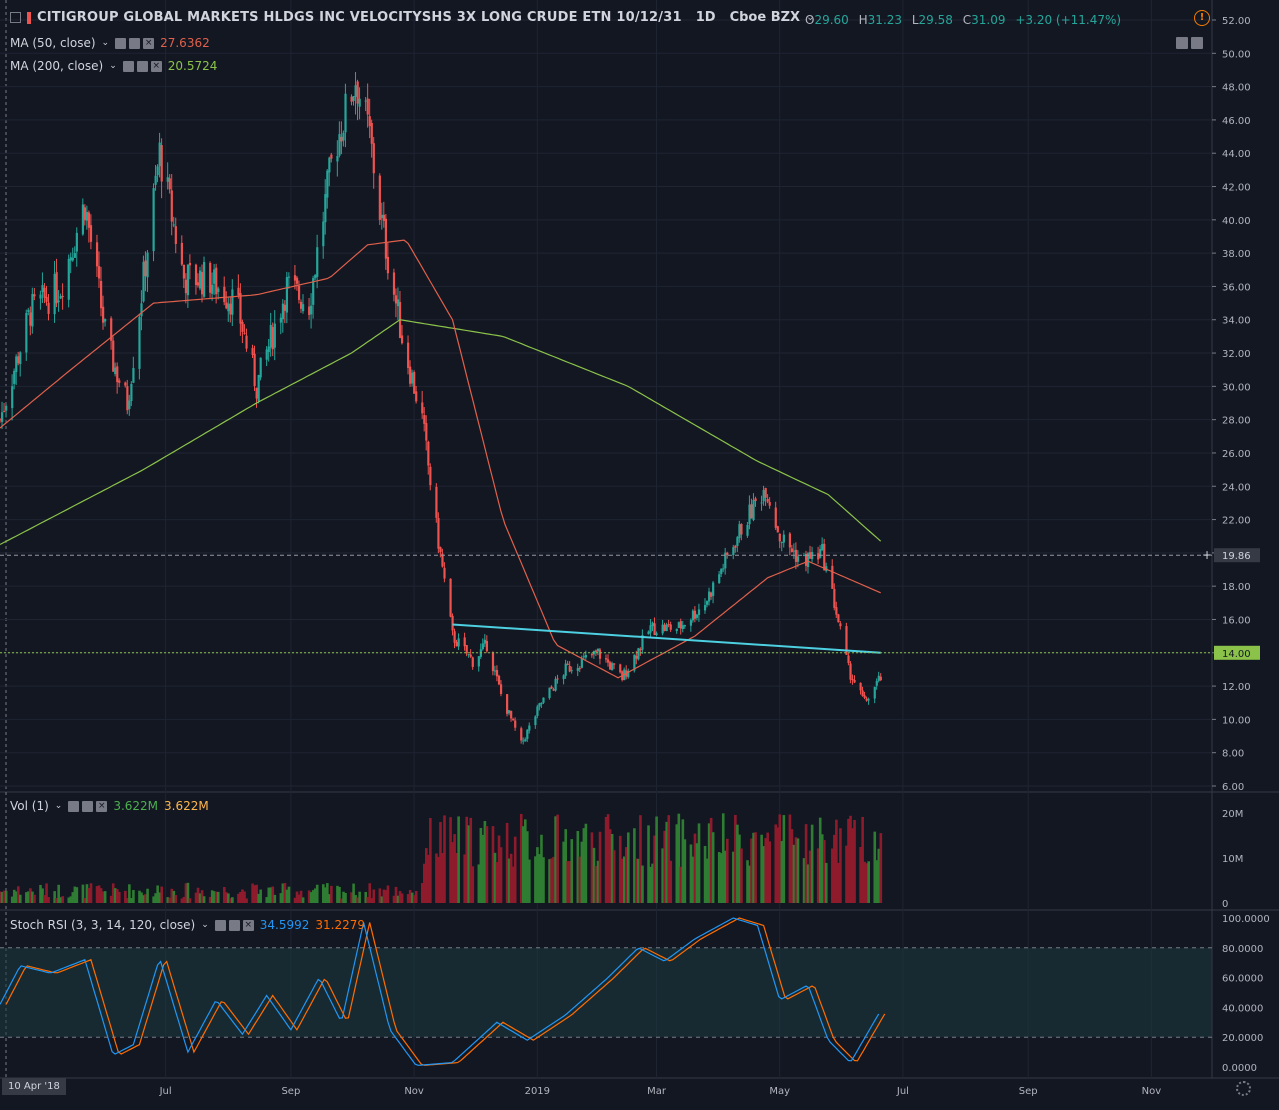  What do you see at coordinates (1236, 421) in the screenshot?
I see `price-tick-label: 28.00` at bounding box center [1236, 421].